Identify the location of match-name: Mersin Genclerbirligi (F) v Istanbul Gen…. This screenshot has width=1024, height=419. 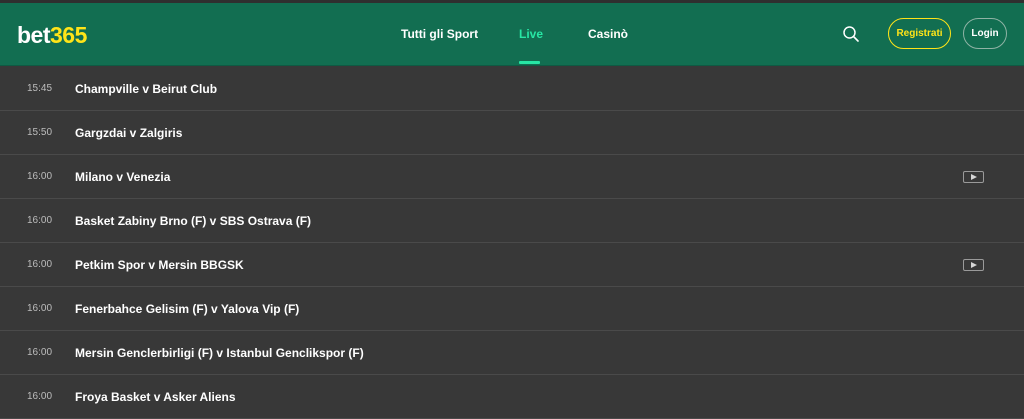
(219, 353).